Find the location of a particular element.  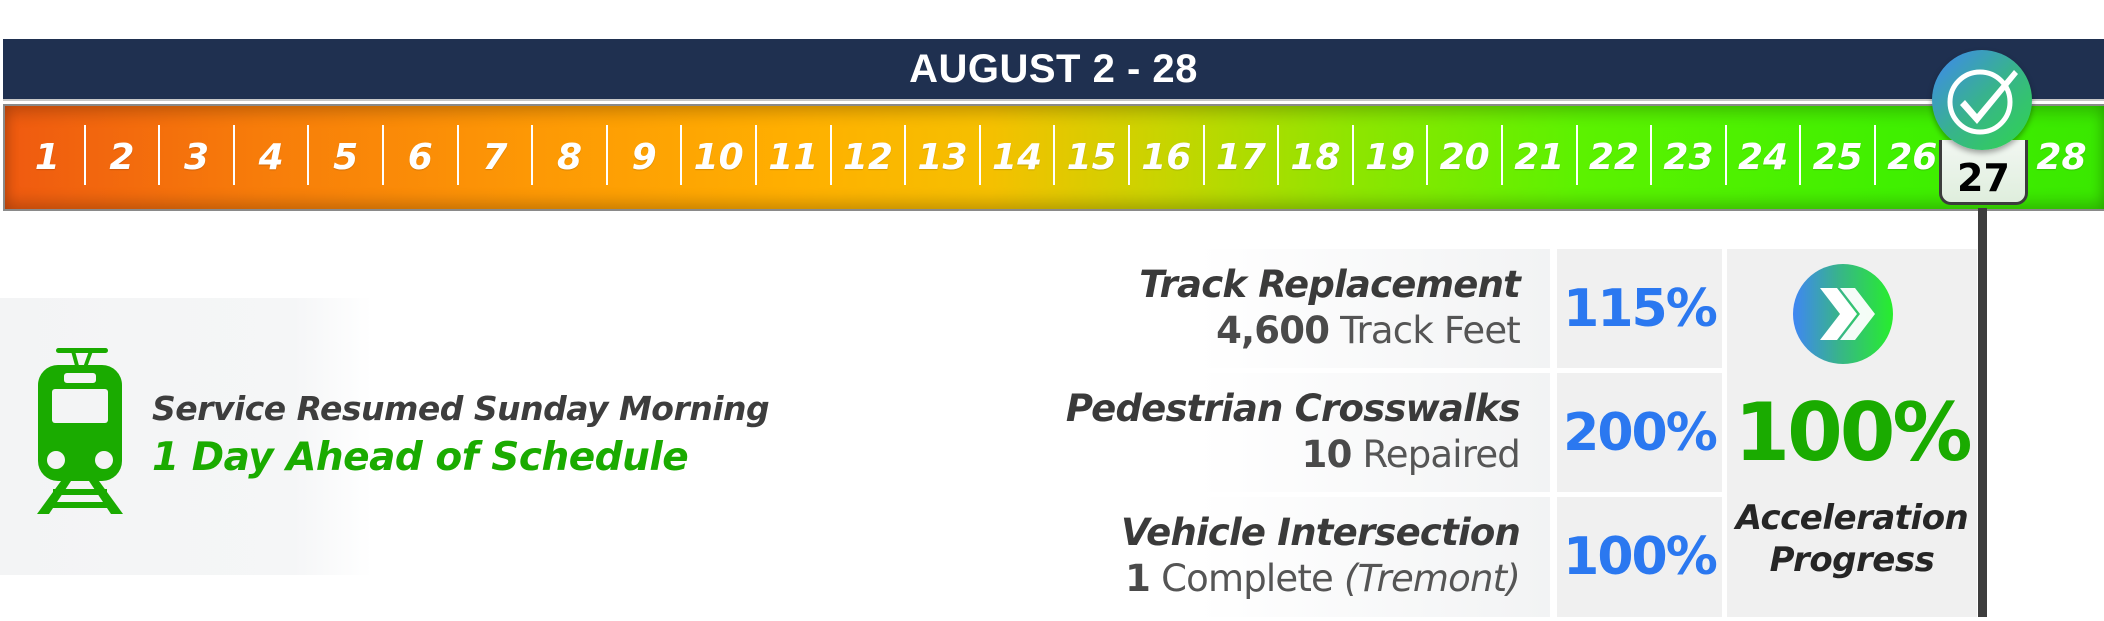

metric-value: 10 is located at coordinates (1327, 454).